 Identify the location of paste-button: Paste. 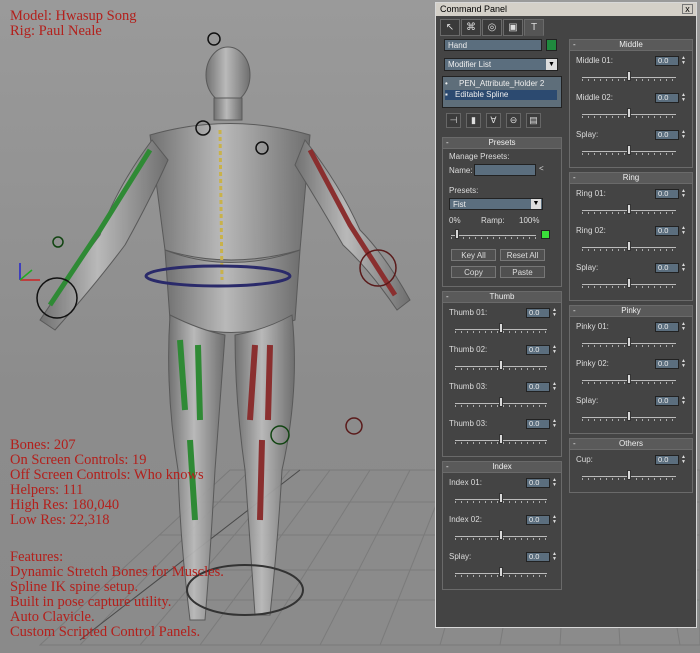
(522, 272).